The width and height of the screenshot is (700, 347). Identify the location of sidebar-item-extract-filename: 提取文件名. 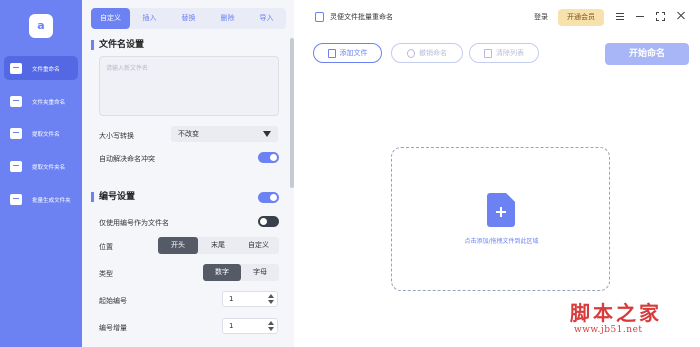
(41, 133).